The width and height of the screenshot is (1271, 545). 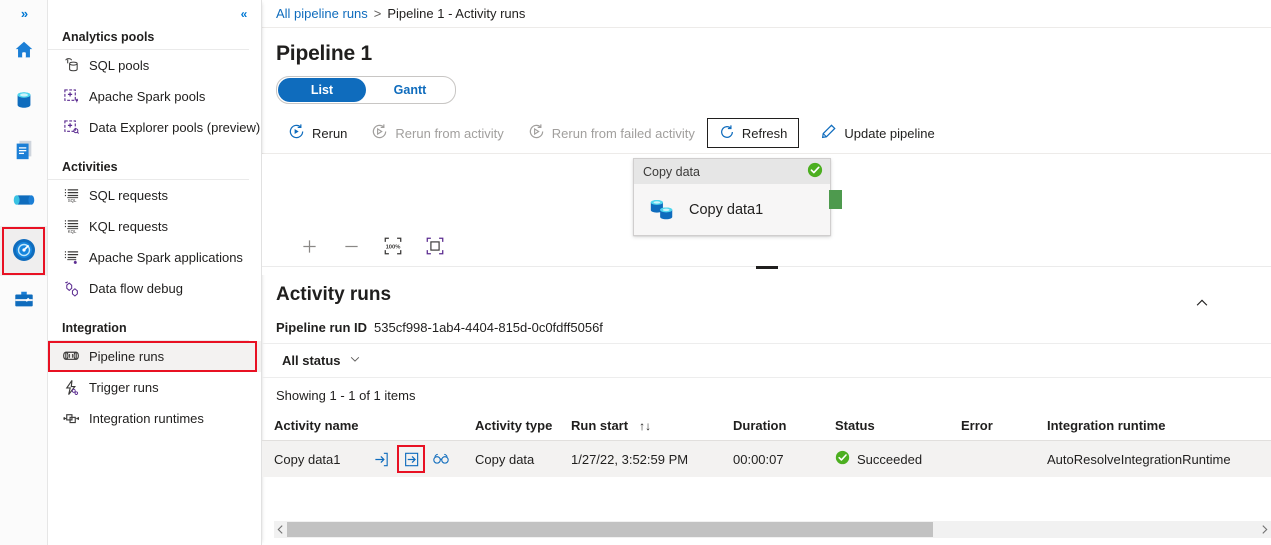 What do you see at coordinates (381, 459) in the screenshot?
I see `input-icon` at bounding box center [381, 459].